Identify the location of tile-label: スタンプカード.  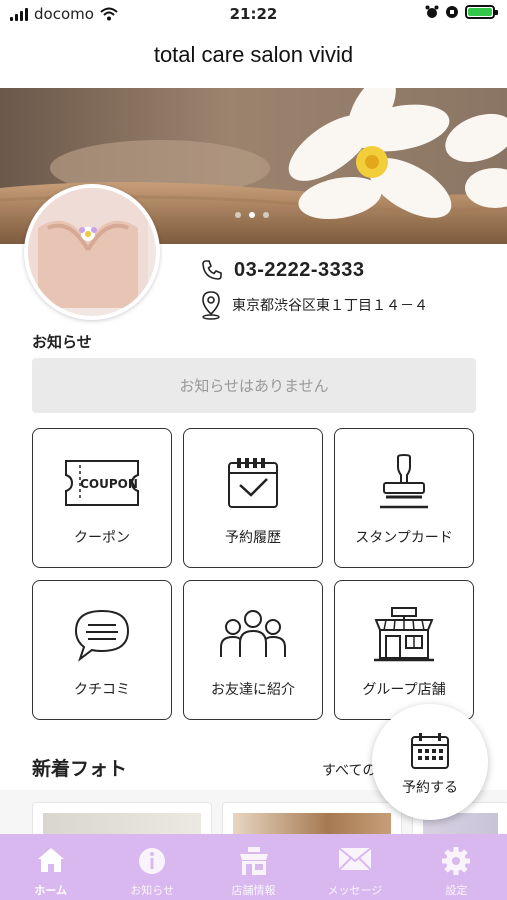
(404, 538).